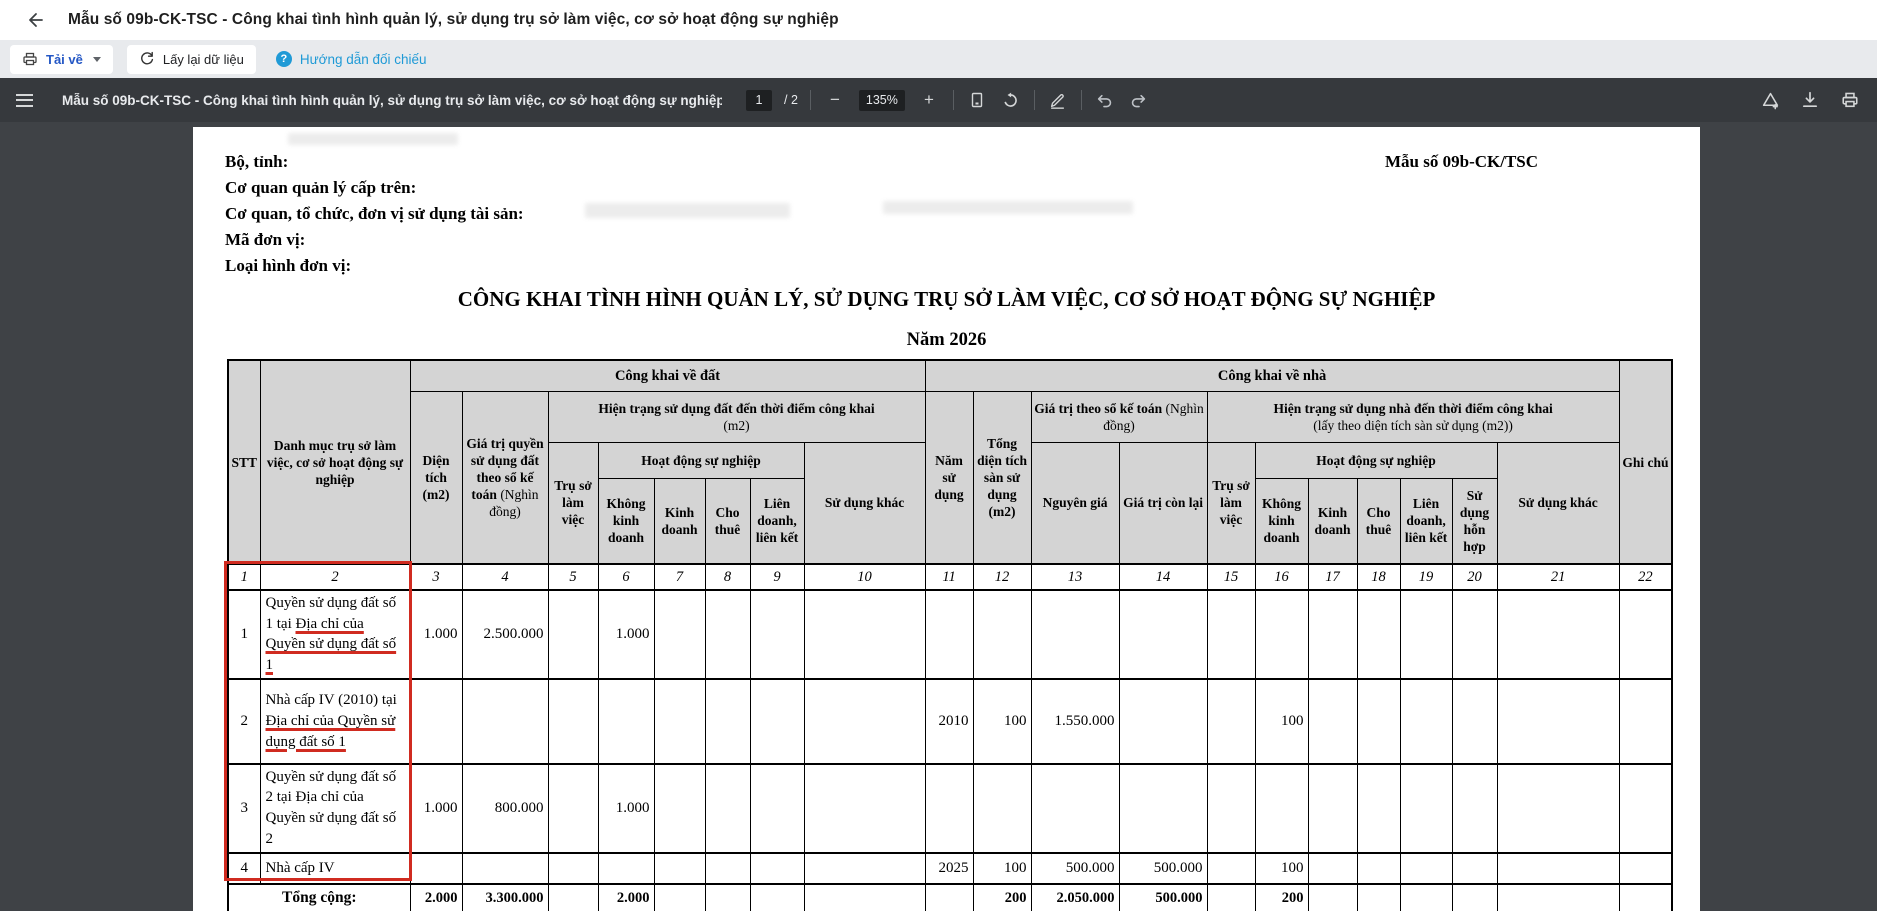 This screenshot has height=911, width=1877. What do you see at coordinates (436, 896) in the screenshot?
I see `cell: 2.000` at bounding box center [436, 896].